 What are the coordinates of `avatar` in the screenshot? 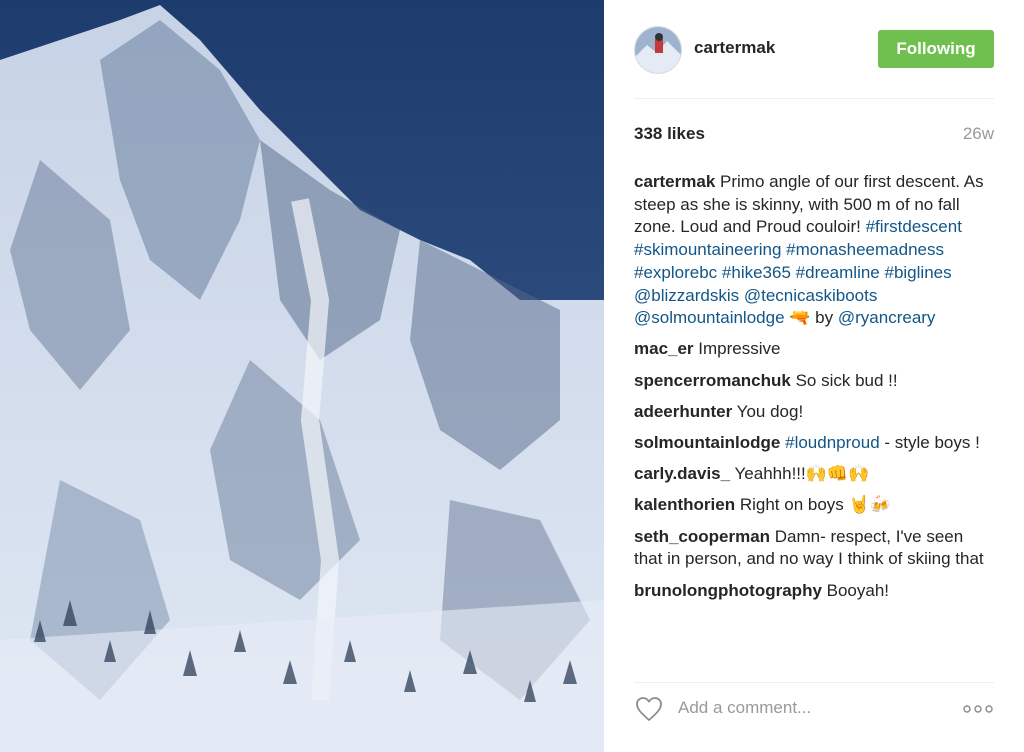 It's located at (658, 50).